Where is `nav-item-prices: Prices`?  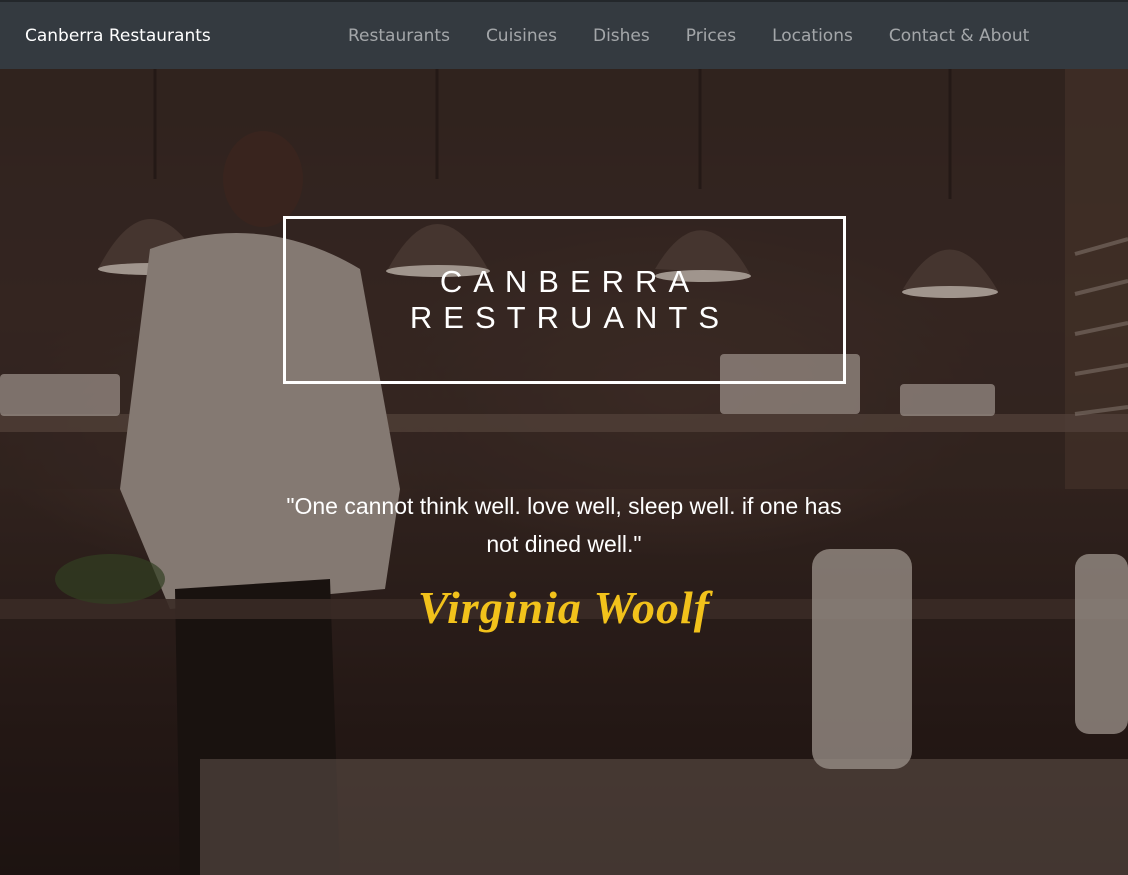
nav-item-prices: Prices is located at coordinates (711, 36).